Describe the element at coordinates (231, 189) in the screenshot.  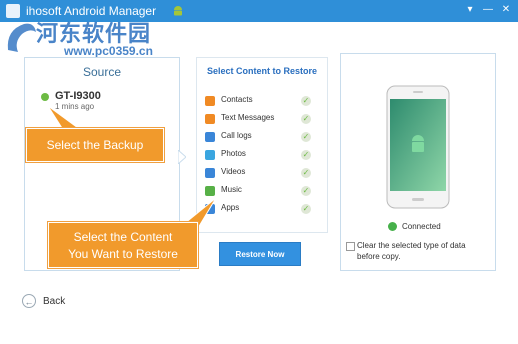
I see `content-item-label: Music` at that location.